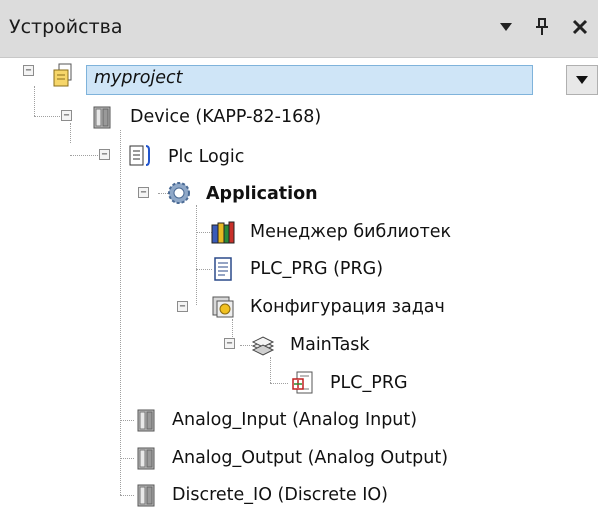 The width and height of the screenshot is (598, 529). I want to click on tree-item-maintask: MainTask, so click(330, 345).